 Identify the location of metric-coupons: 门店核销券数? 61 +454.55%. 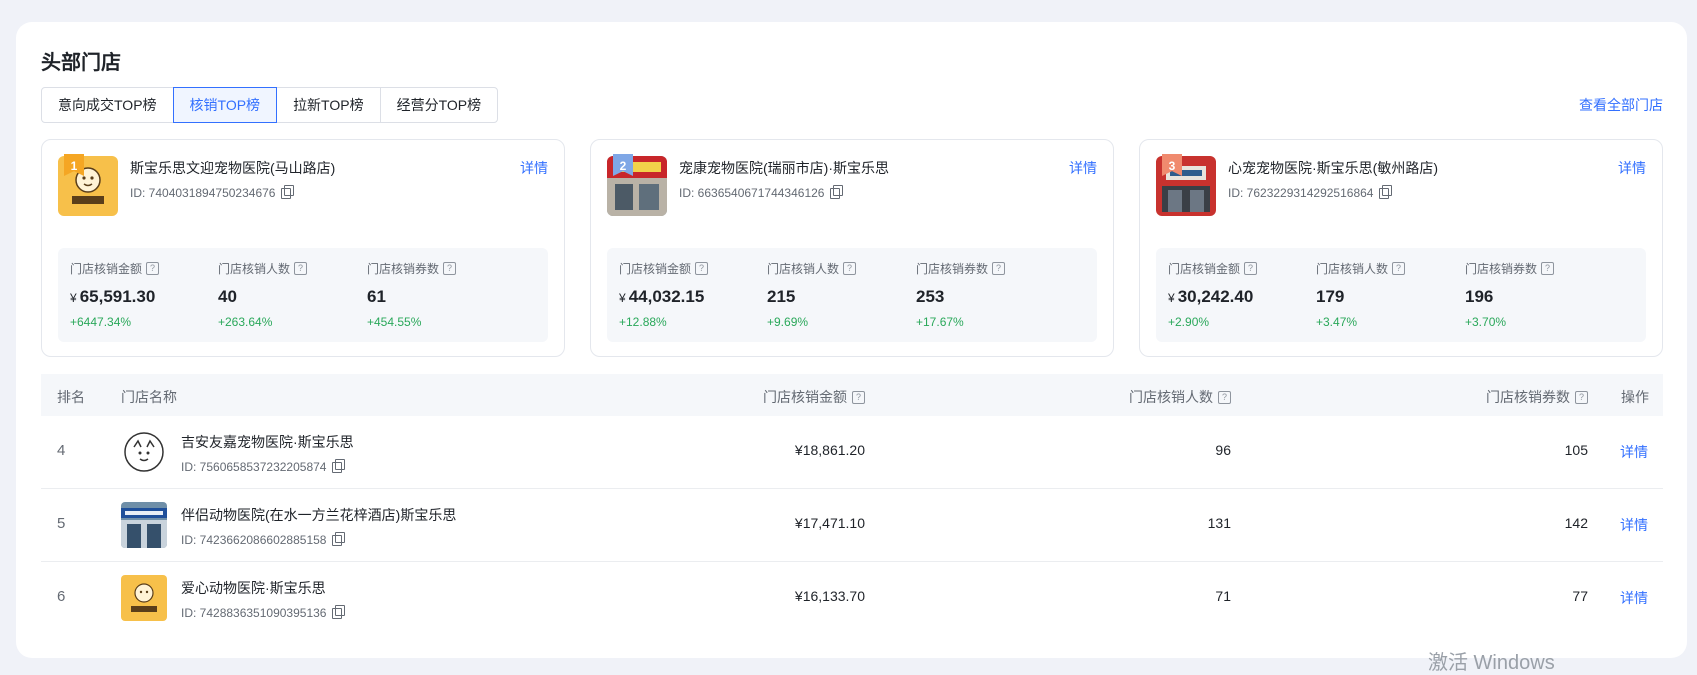
(447, 294).